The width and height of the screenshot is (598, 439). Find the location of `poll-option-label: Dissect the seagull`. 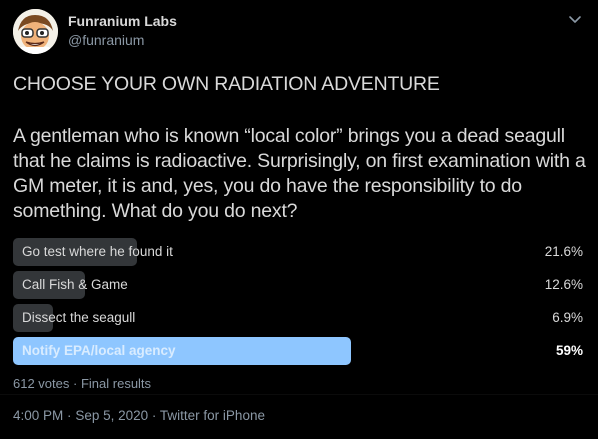

poll-option-label: Dissect the seagull is located at coordinates (79, 317).